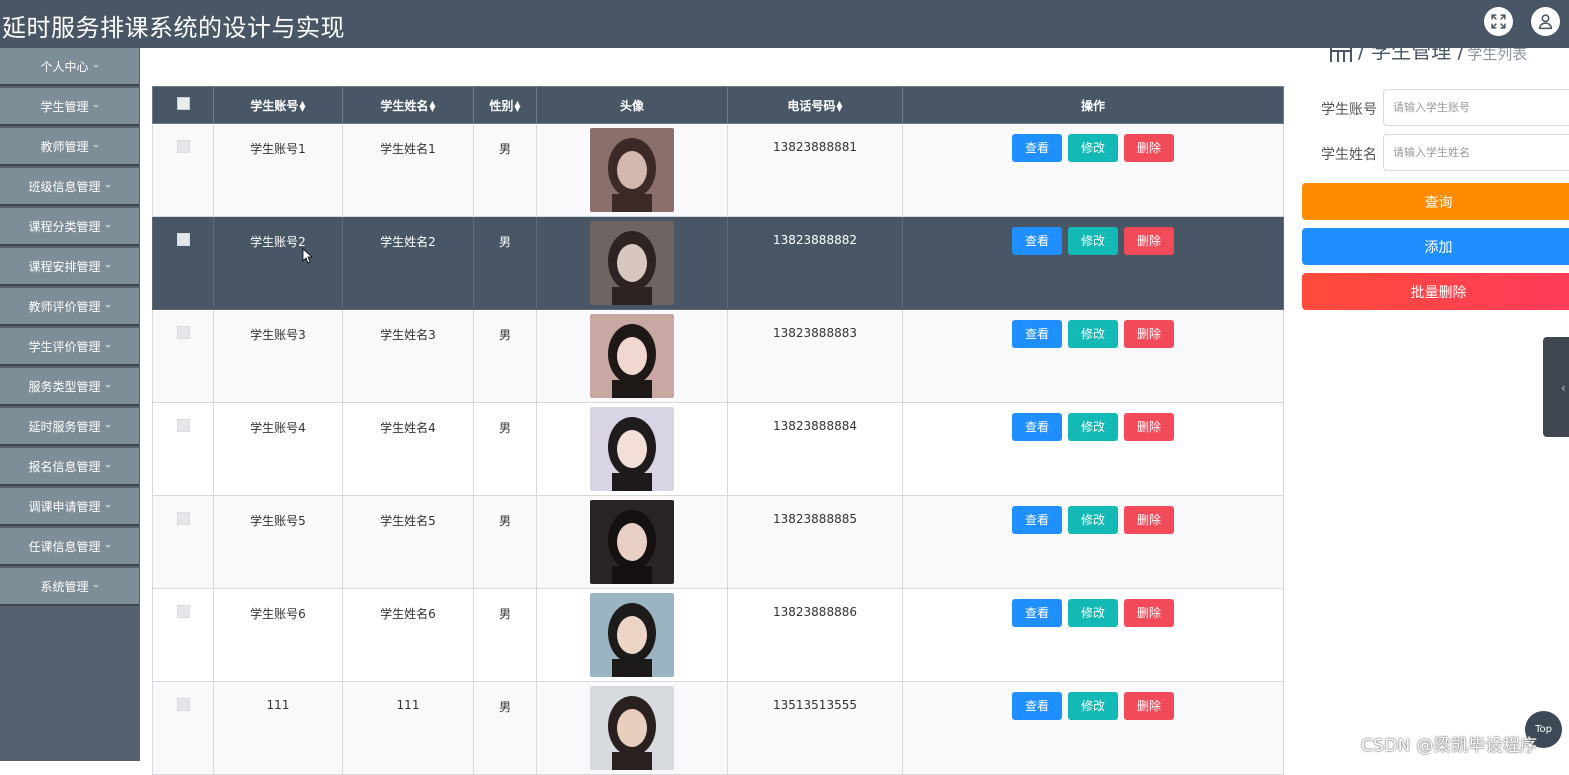 This screenshot has height=775, width=1569. What do you see at coordinates (408, 635) in the screenshot?
I see `name-cell: 学生姓名6` at bounding box center [408, 635].